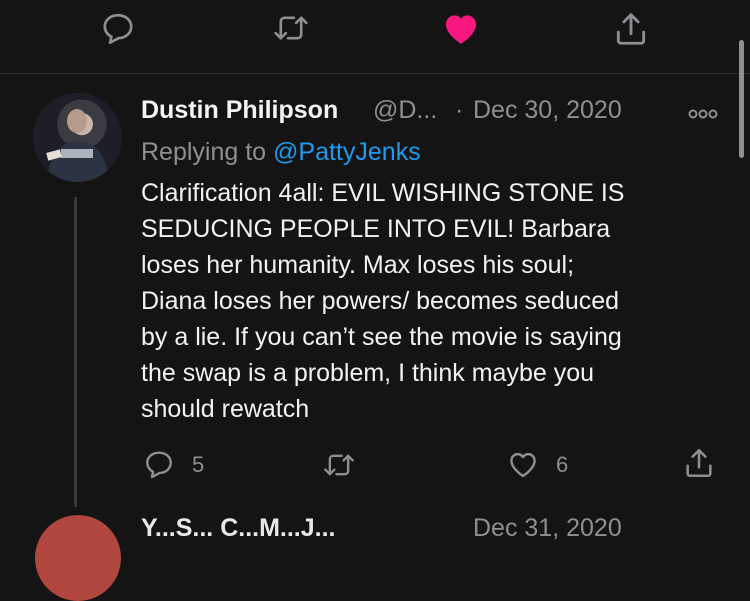 Image resolution: width=750 pixels, height=601 pixels. What do you see at coordinates (375, 73) in the screenshot?
I see `divider` at bounding box center [375, 73].